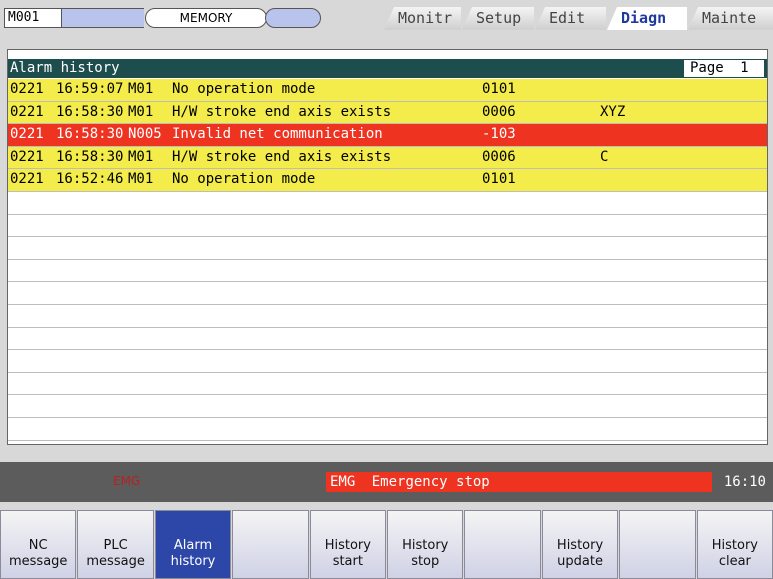  I want to click on emg-indicator: EMG, so click(127, 481).